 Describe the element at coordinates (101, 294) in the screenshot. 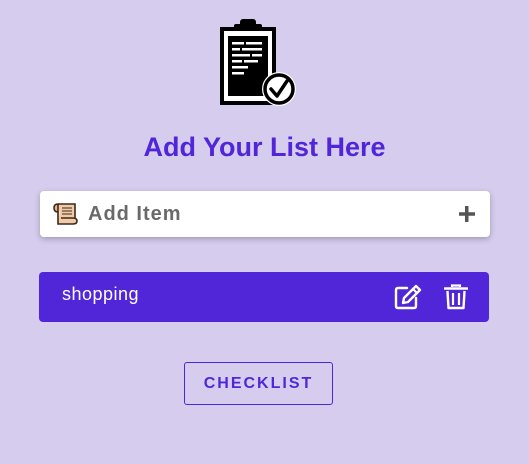

I see `list-item-label: shopping` at that location.